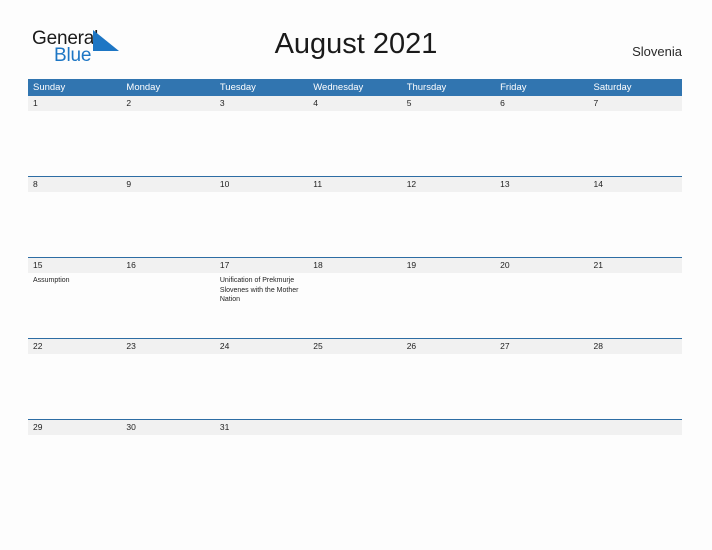 Image resolution: width=712 pixels, height=550 pixels. What do you see at coordinates (448, 265) in the screenshot?
I see `date-number: 19` at bounding box center [448, 265].